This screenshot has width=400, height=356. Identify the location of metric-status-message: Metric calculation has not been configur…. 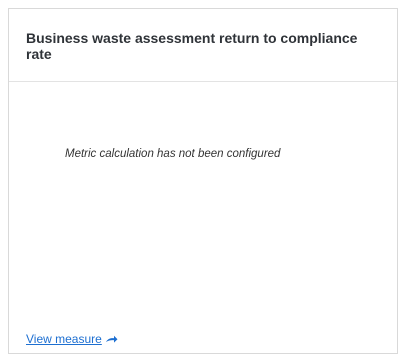
(173, 154).